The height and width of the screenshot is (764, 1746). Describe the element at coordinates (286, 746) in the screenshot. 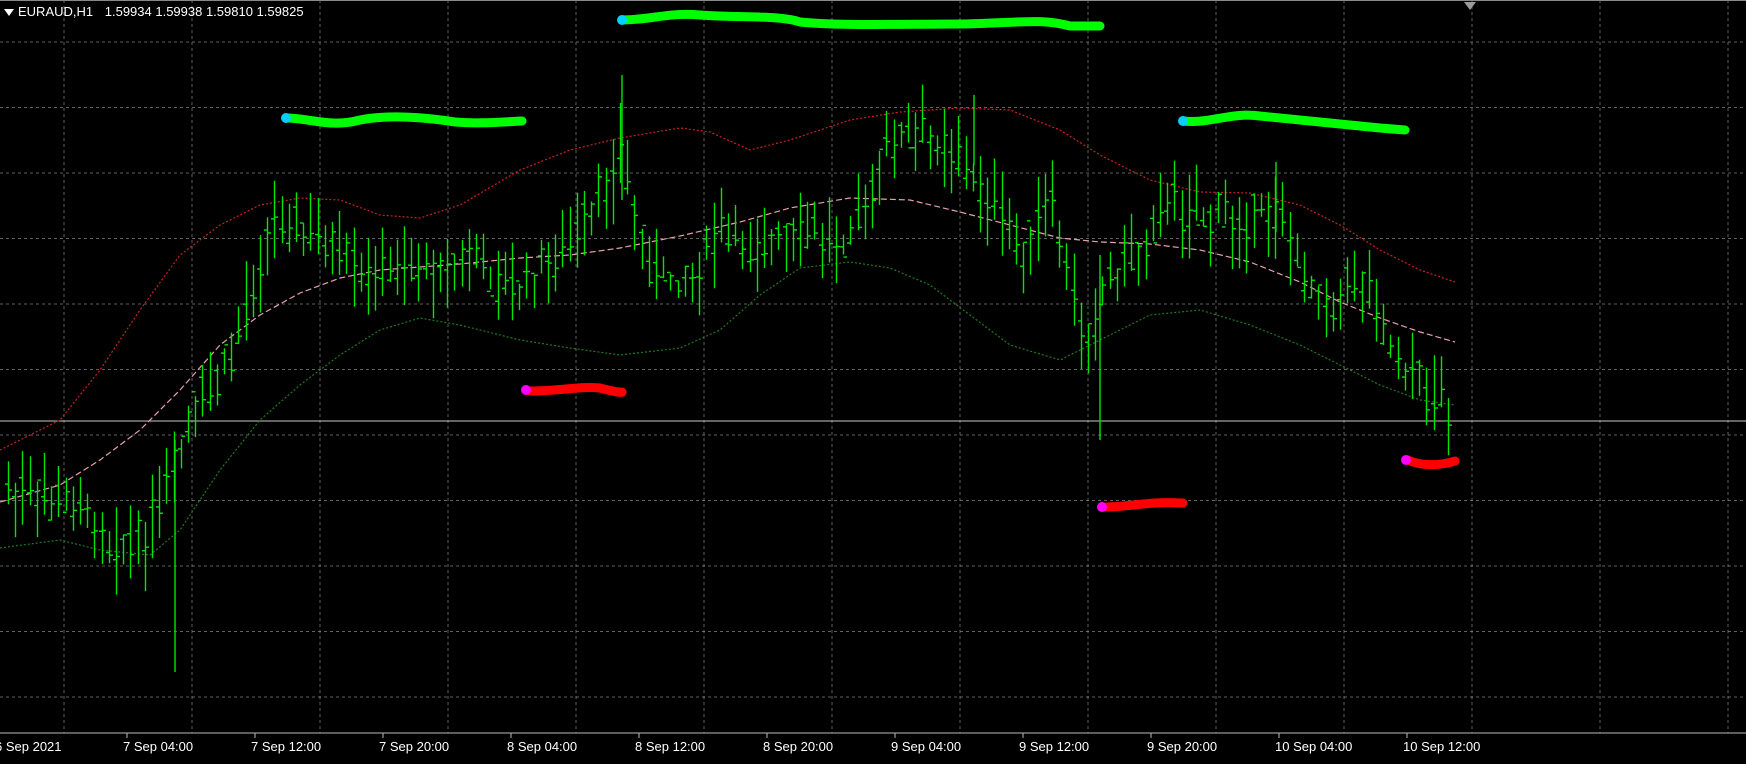

I see `time-axis-label: 7 Sep 12:00` at that location.